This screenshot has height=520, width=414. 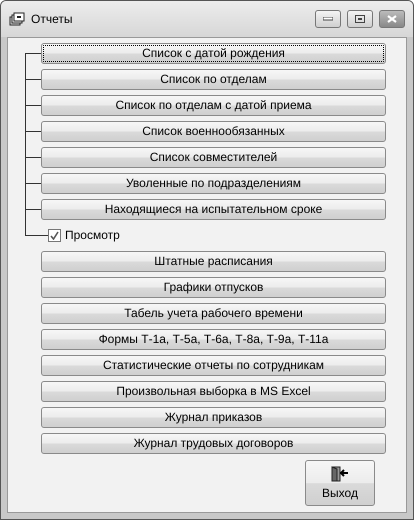 I want to click on preview-checkbox, so click(x=54, y=235).